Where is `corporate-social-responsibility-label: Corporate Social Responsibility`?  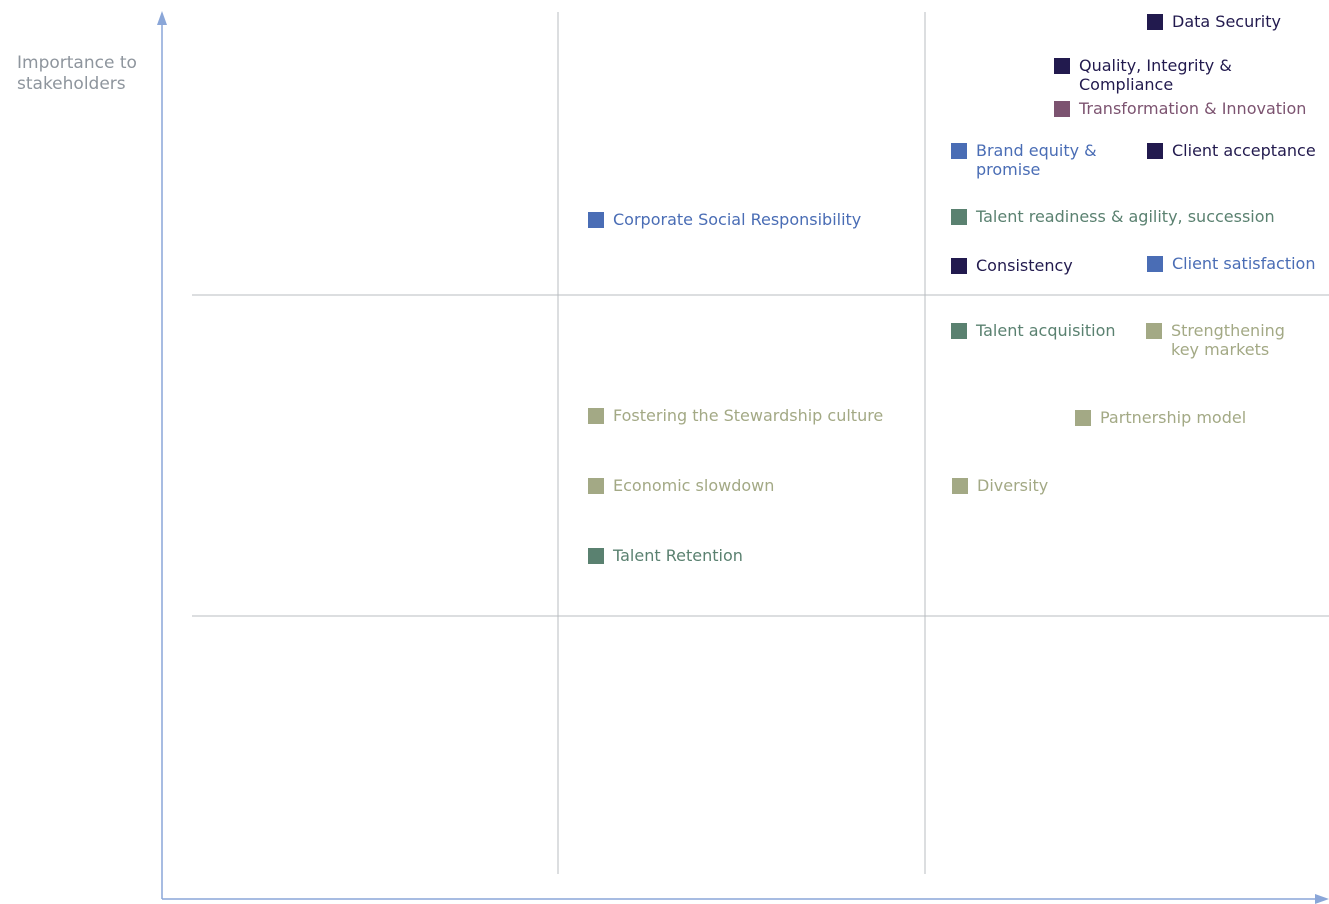
corporate-social-responsibility-label: Corporate Social Responsibility is located at coordinates (737, 219).